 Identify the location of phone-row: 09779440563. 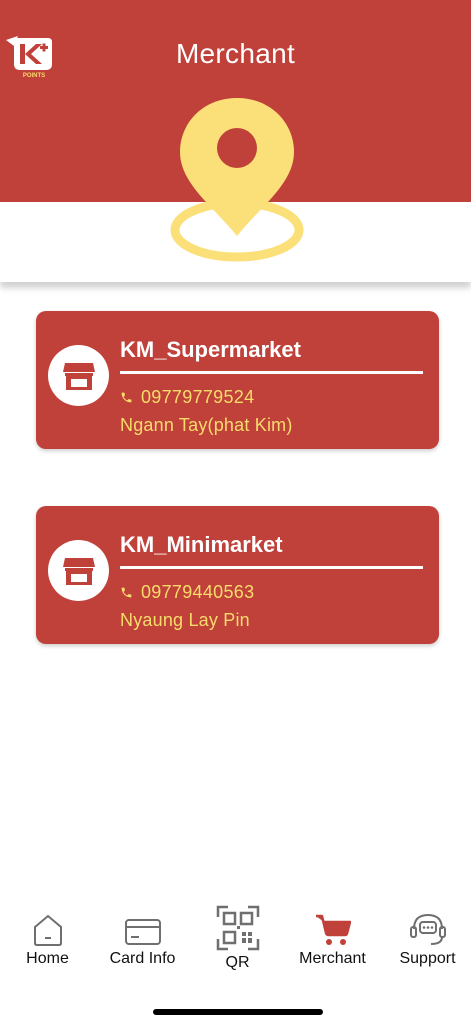
(187, 592).